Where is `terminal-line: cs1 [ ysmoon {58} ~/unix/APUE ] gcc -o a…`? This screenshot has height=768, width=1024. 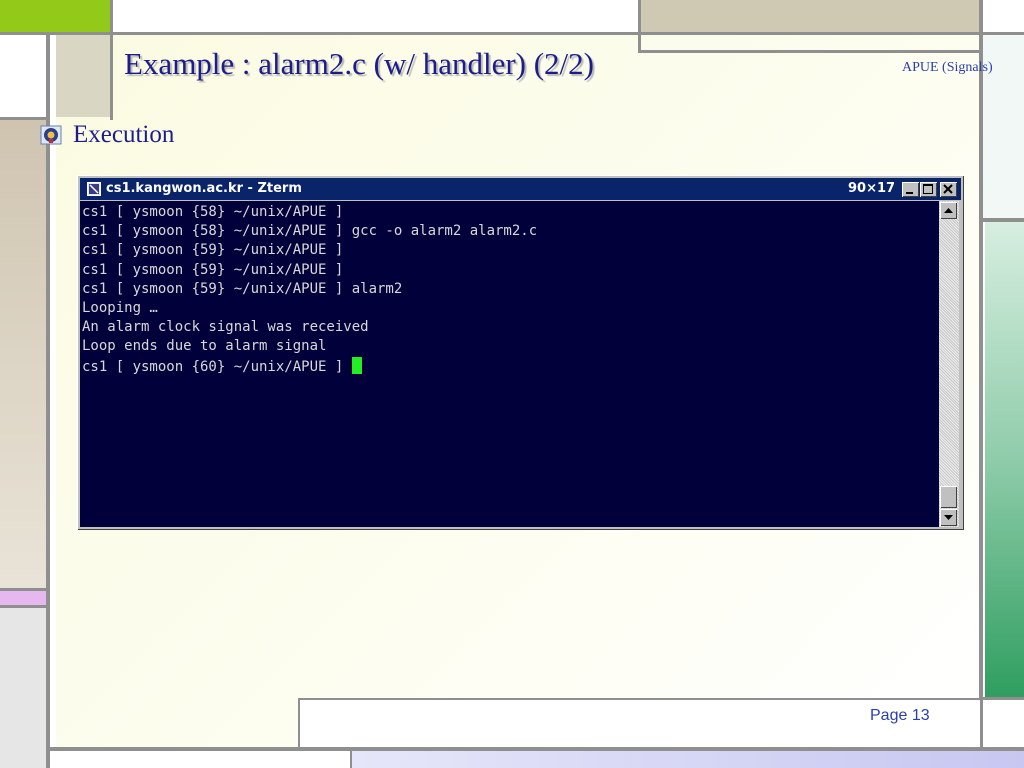 terminal-line: cs1 [ ysmoon {58} ~/unix/APUE ] gcc -o a… is located at coordinates (310, 231).